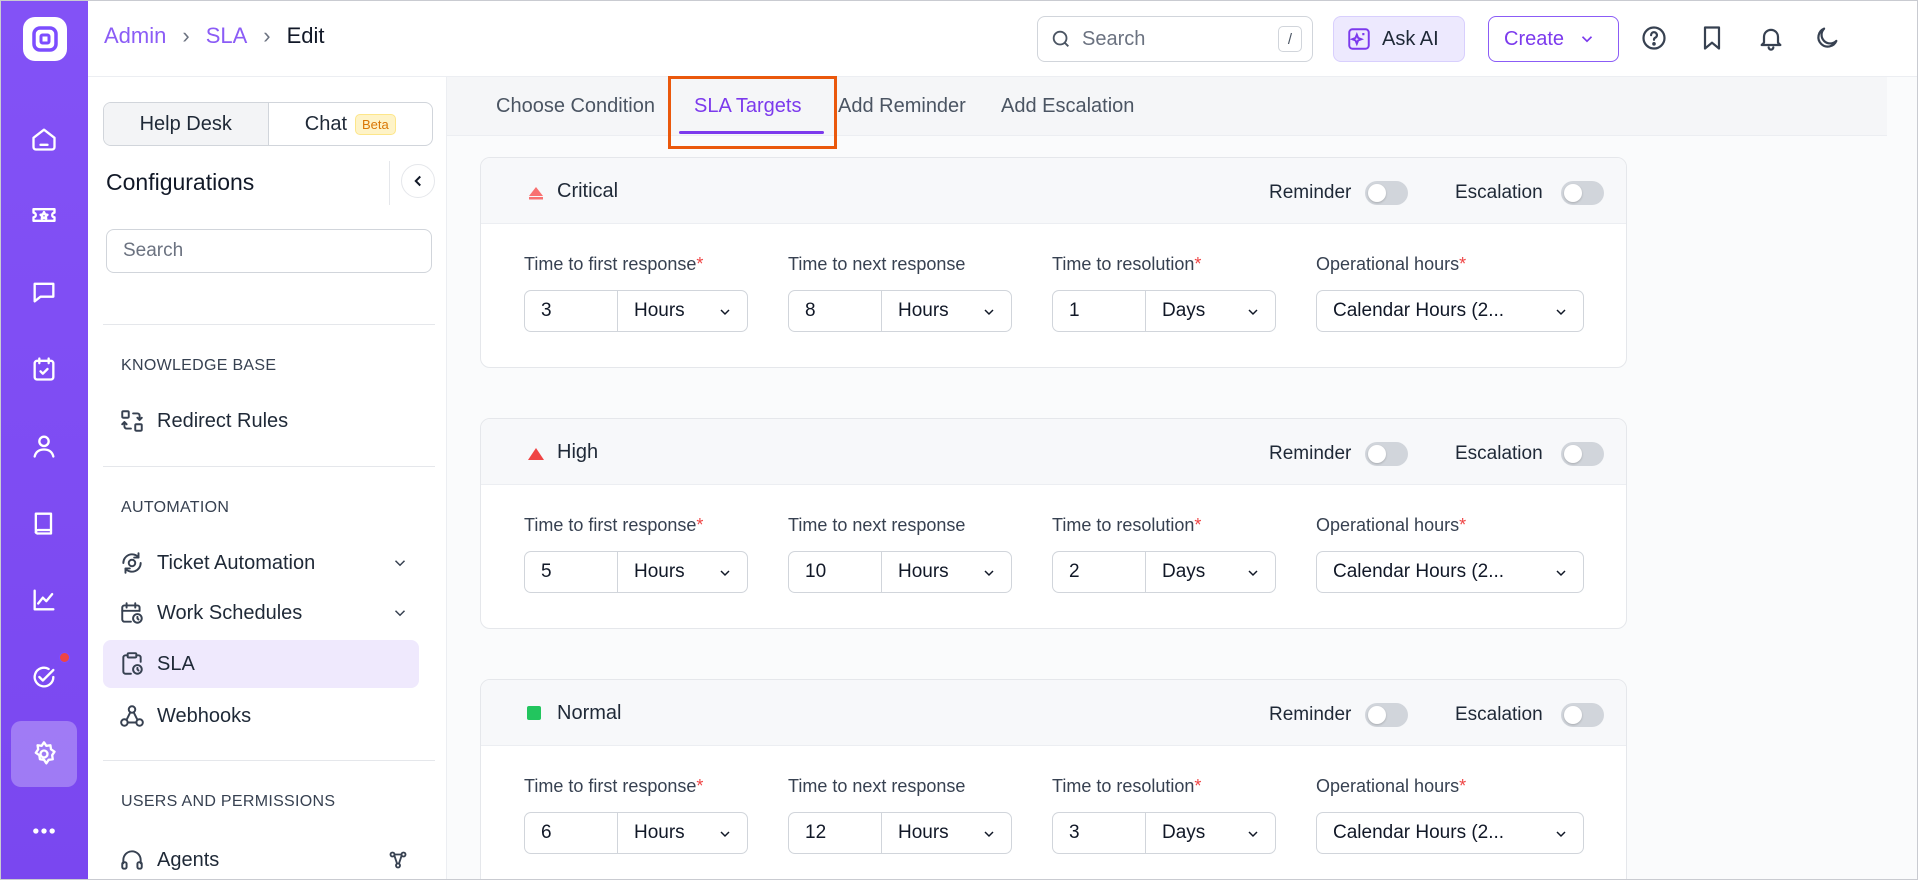  What do you see at coordinates (236, 562) in the screenshot?
I see `nav-ticket-automation-label: Ticket Automation` at bounding box center [236, 562].